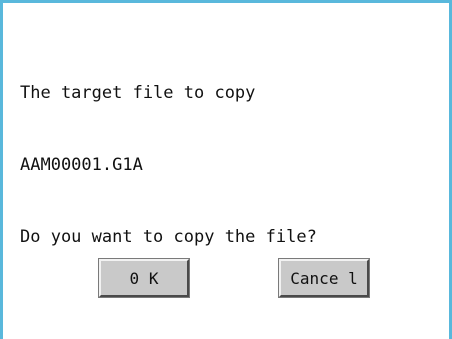 This screenshot has width=452, height=339. Describe the element at coordinates (144, 278) in the screenshot. I see `ok-button: 0 K` at that location.